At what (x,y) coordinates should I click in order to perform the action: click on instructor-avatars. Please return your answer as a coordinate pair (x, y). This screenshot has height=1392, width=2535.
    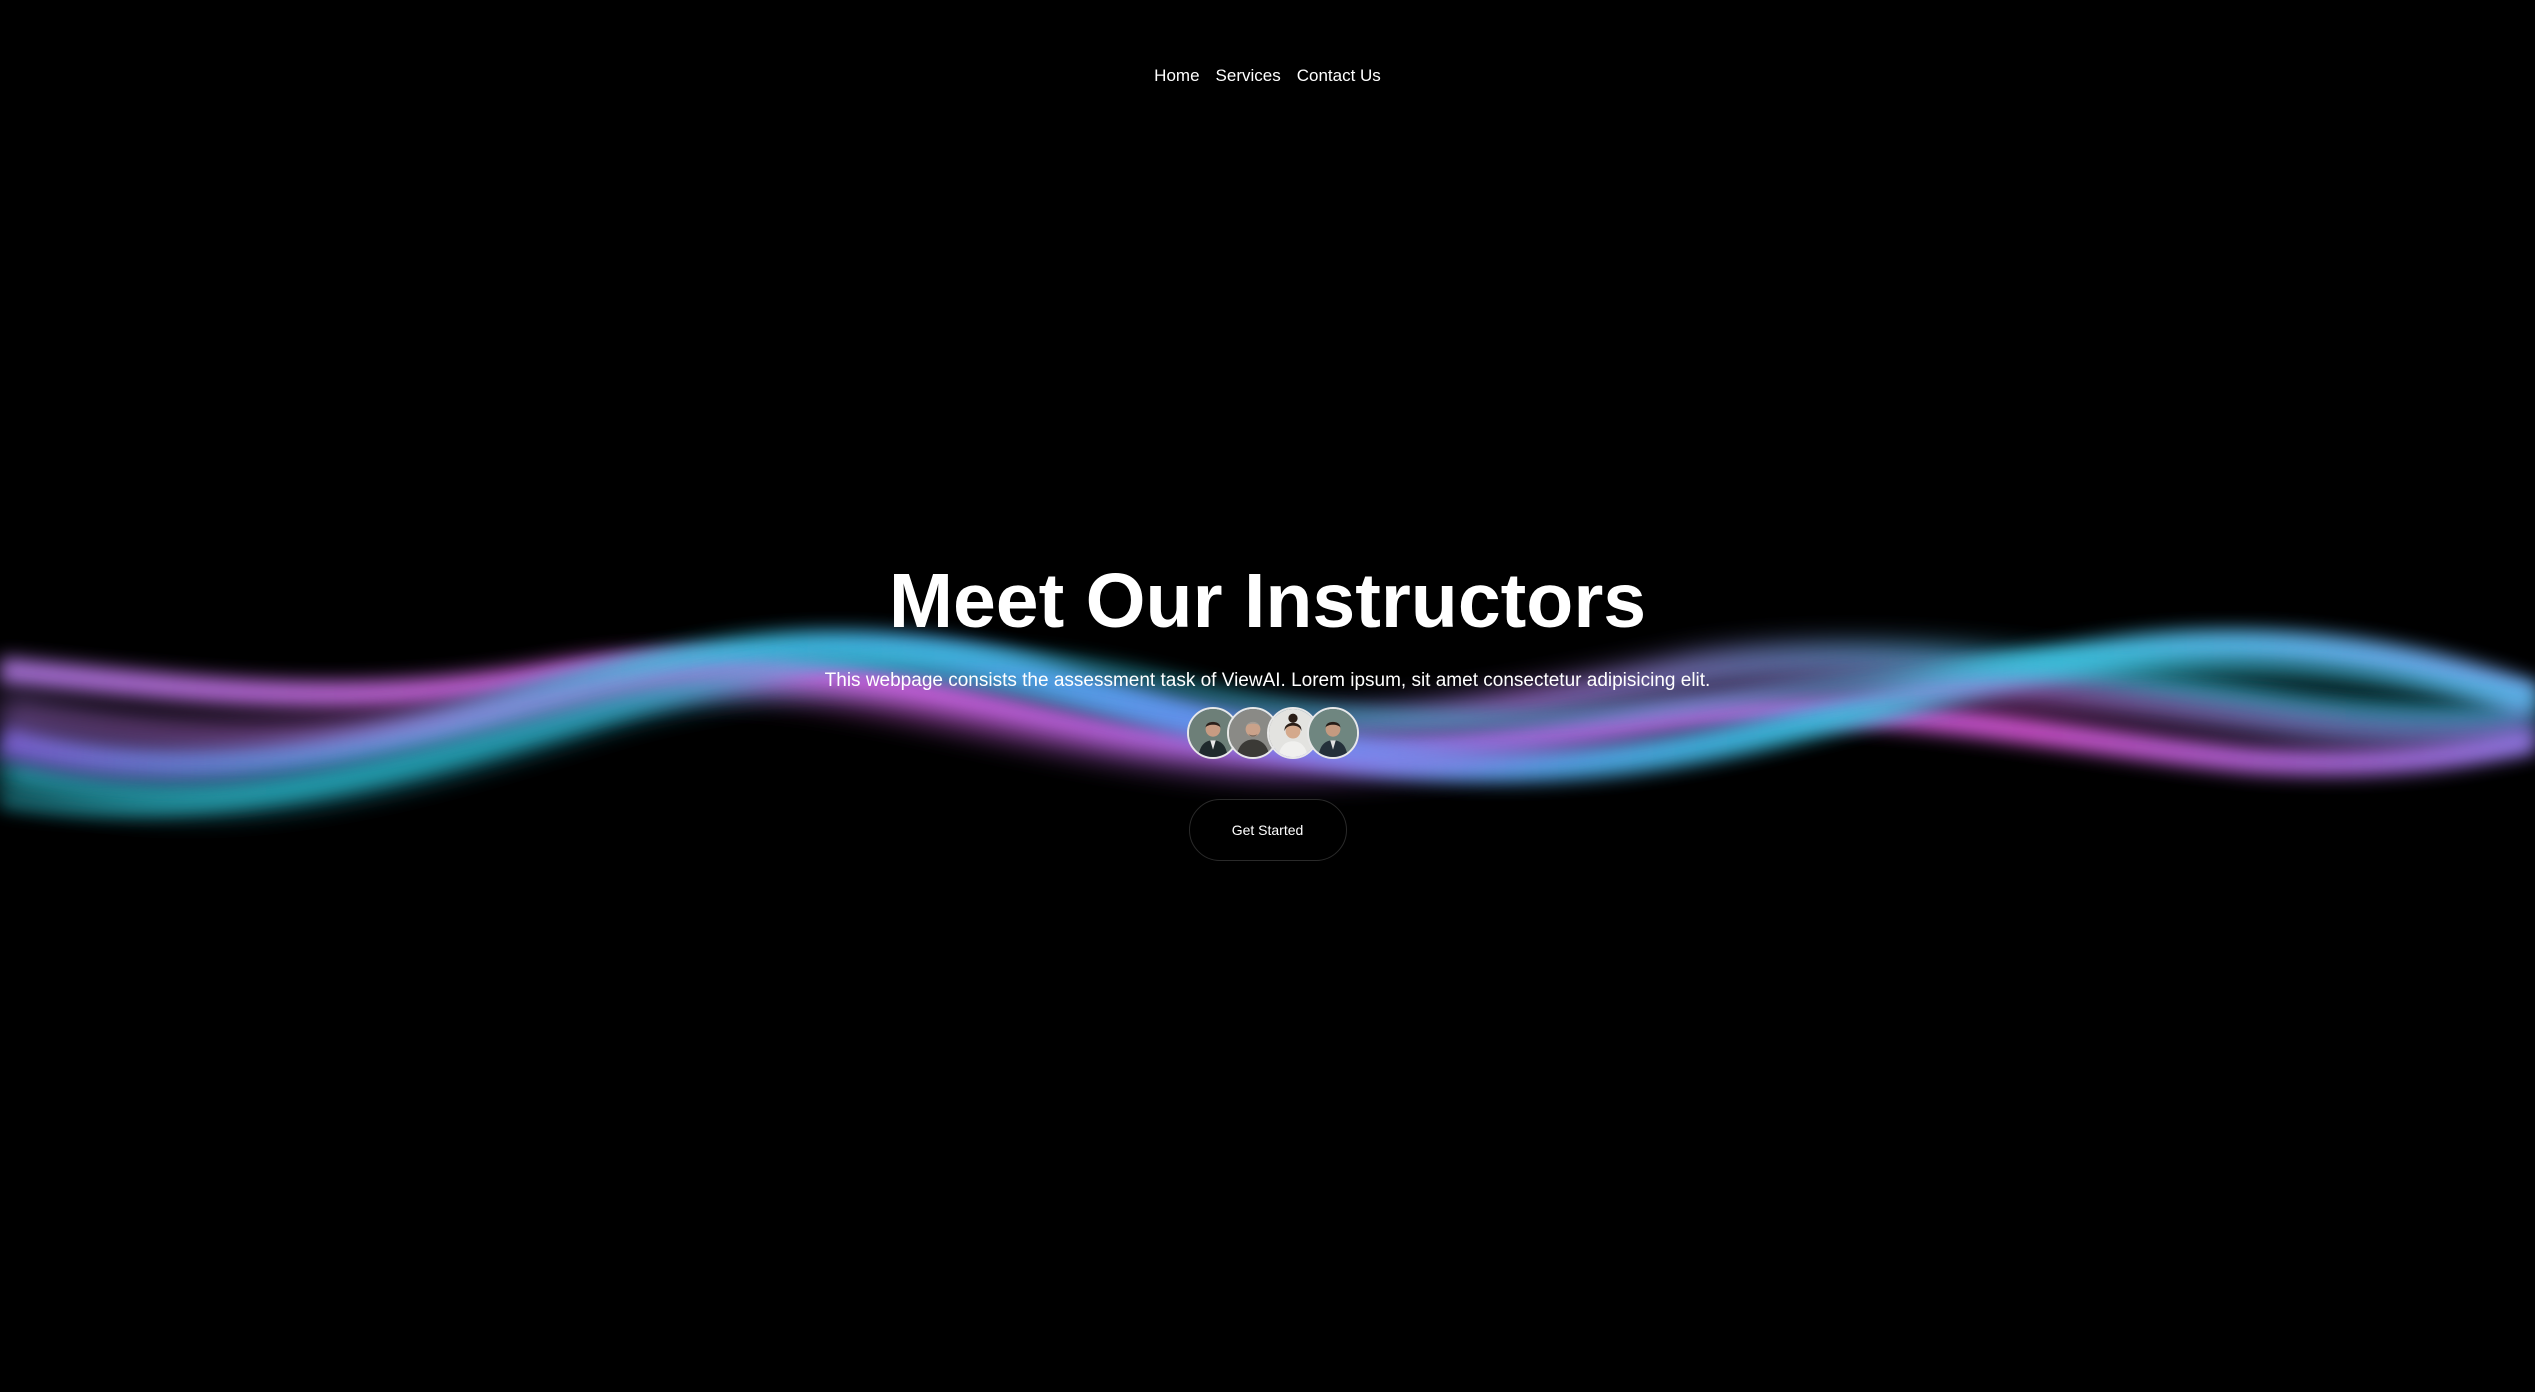
    Looking at the image, I should click on (1272, 733).